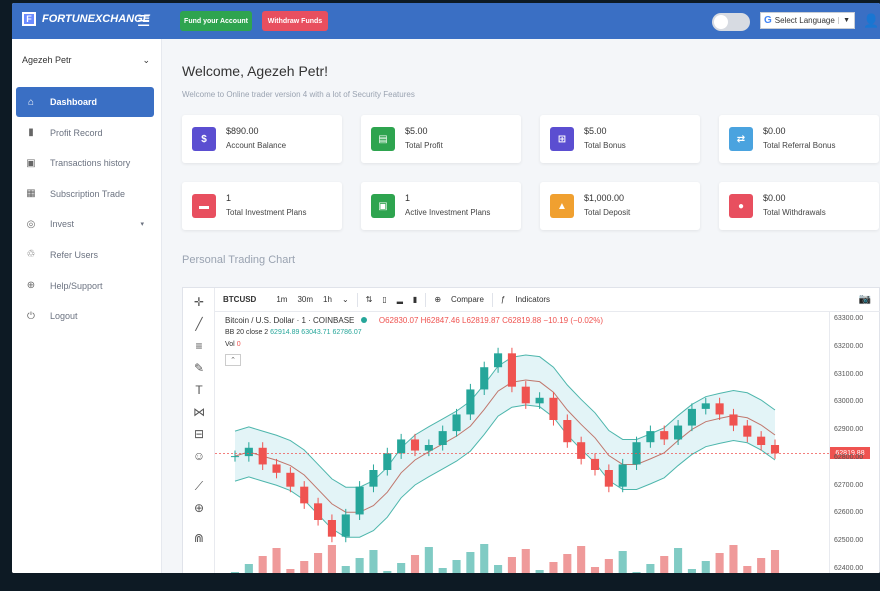  What do you see at coordinates (85, 163) in the screenshot?
I see `sidebar-item-transactions-history: ▣ Transactions history` at bounding box center [85, 163].